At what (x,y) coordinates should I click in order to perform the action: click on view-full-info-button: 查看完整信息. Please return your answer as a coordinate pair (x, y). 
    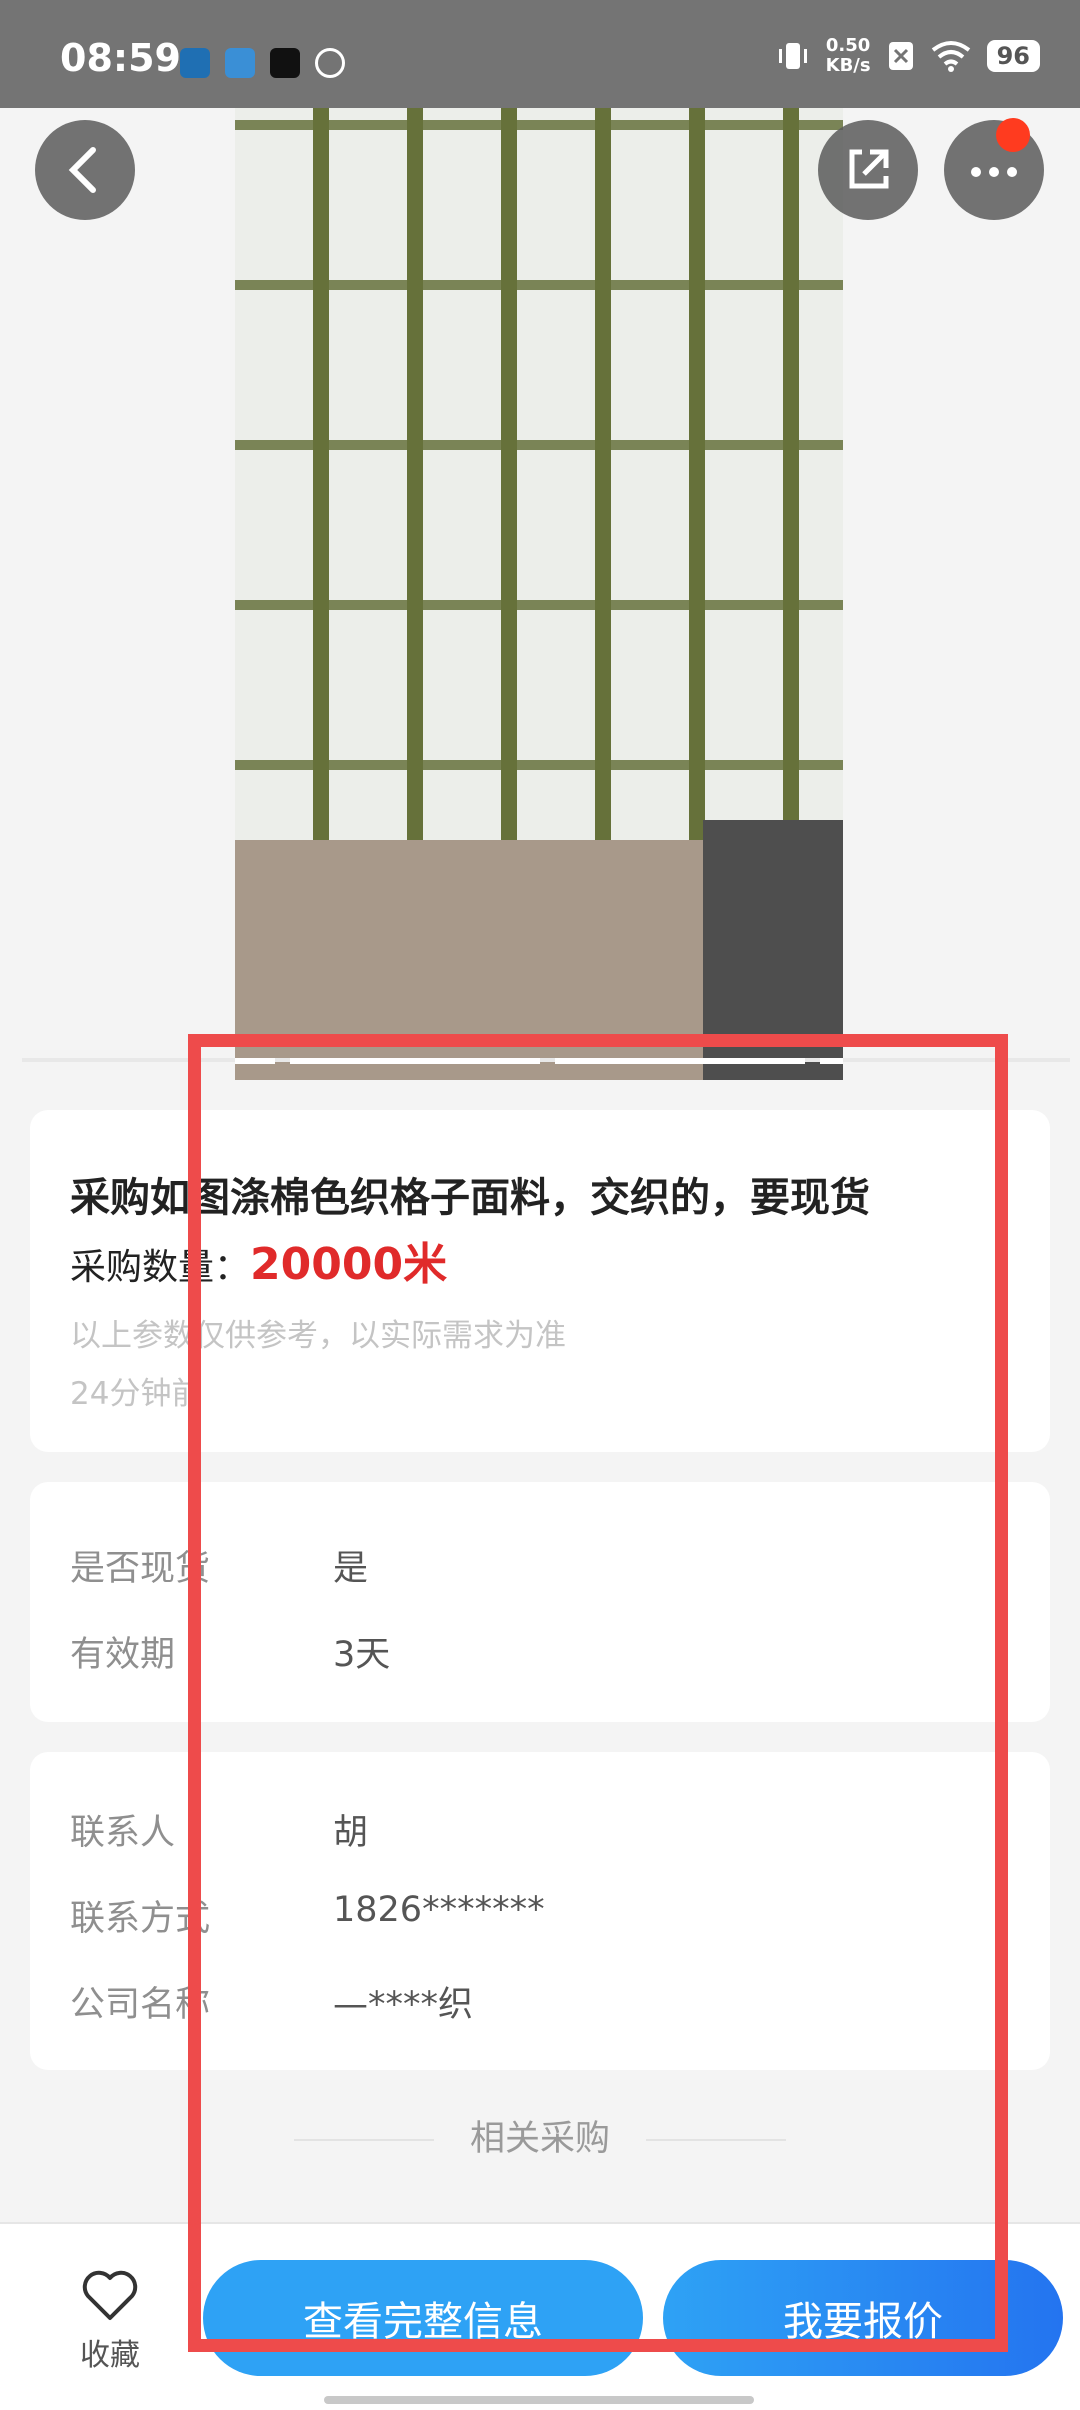
    Looking at the image, I should click on (423, 2318).